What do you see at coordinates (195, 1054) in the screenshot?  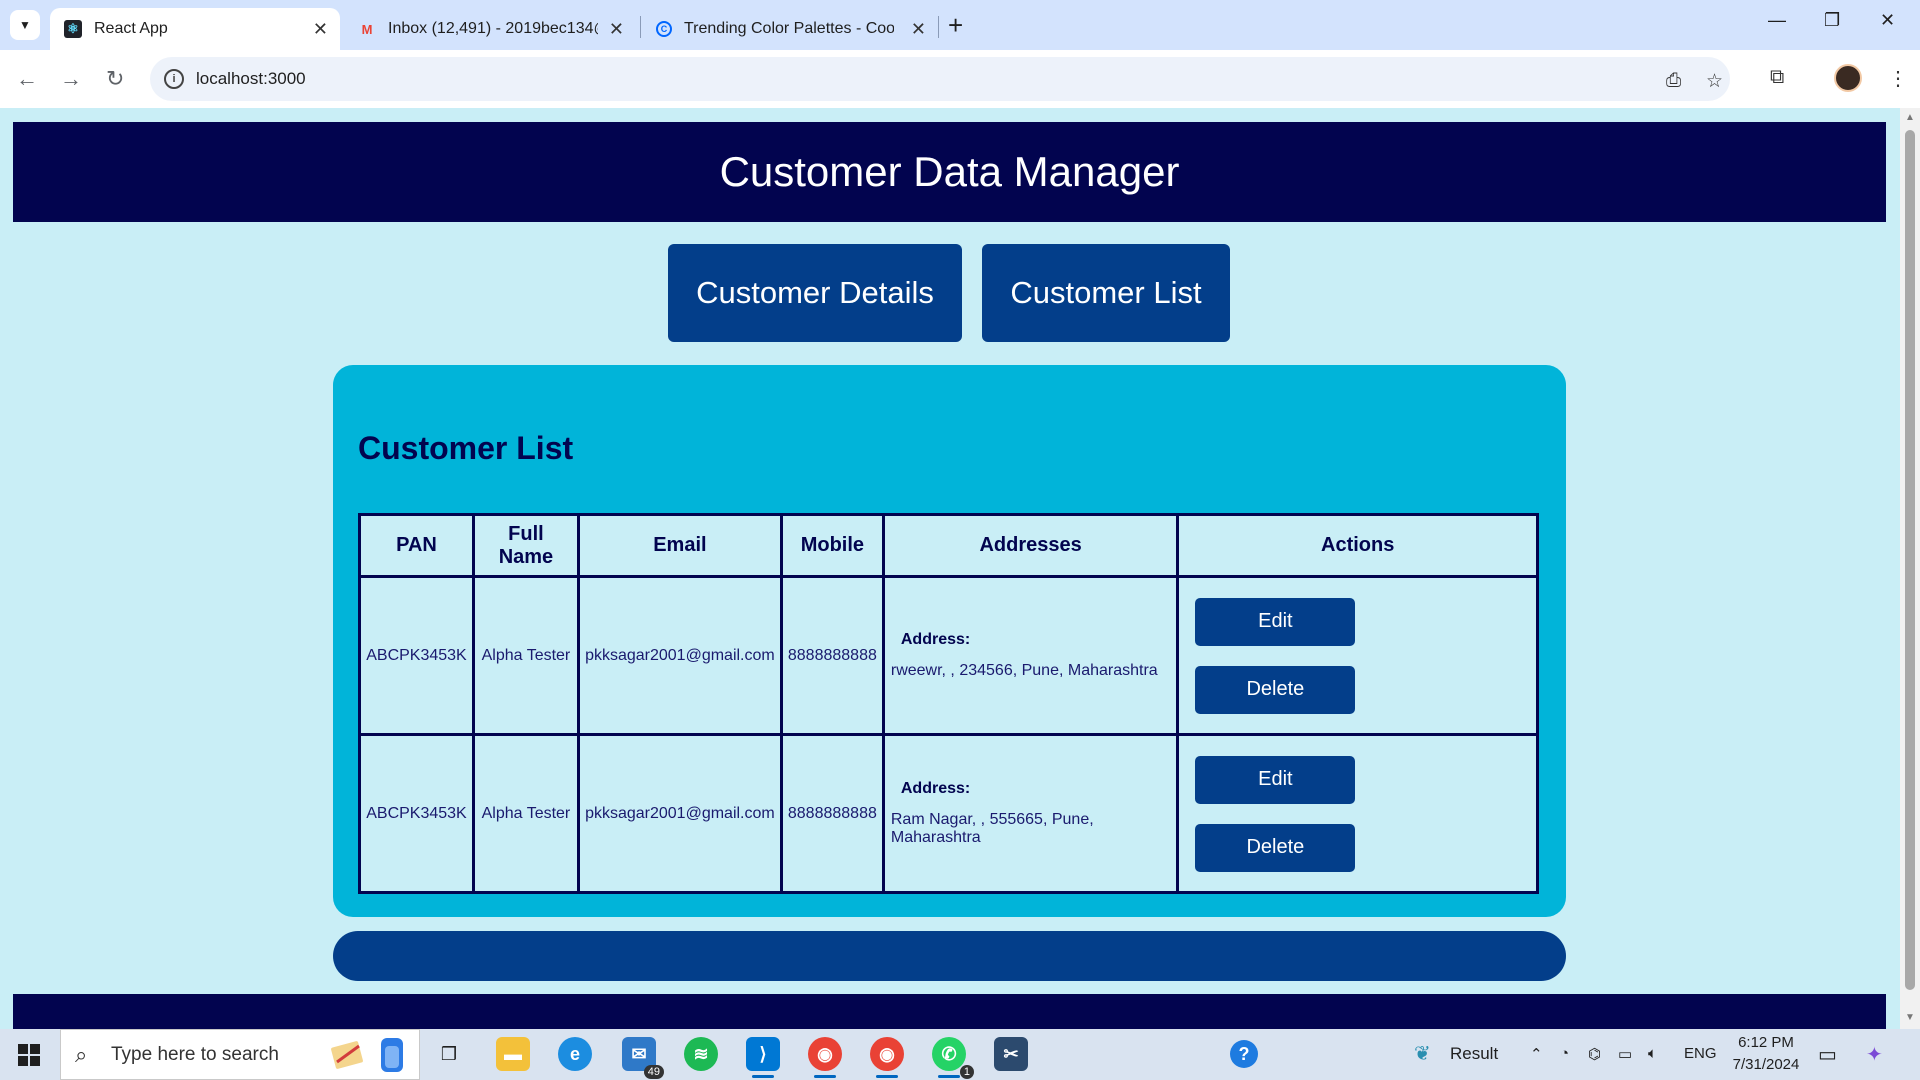 I see `search-placeholder: Type here to search` at bounding box center [195, 1054].